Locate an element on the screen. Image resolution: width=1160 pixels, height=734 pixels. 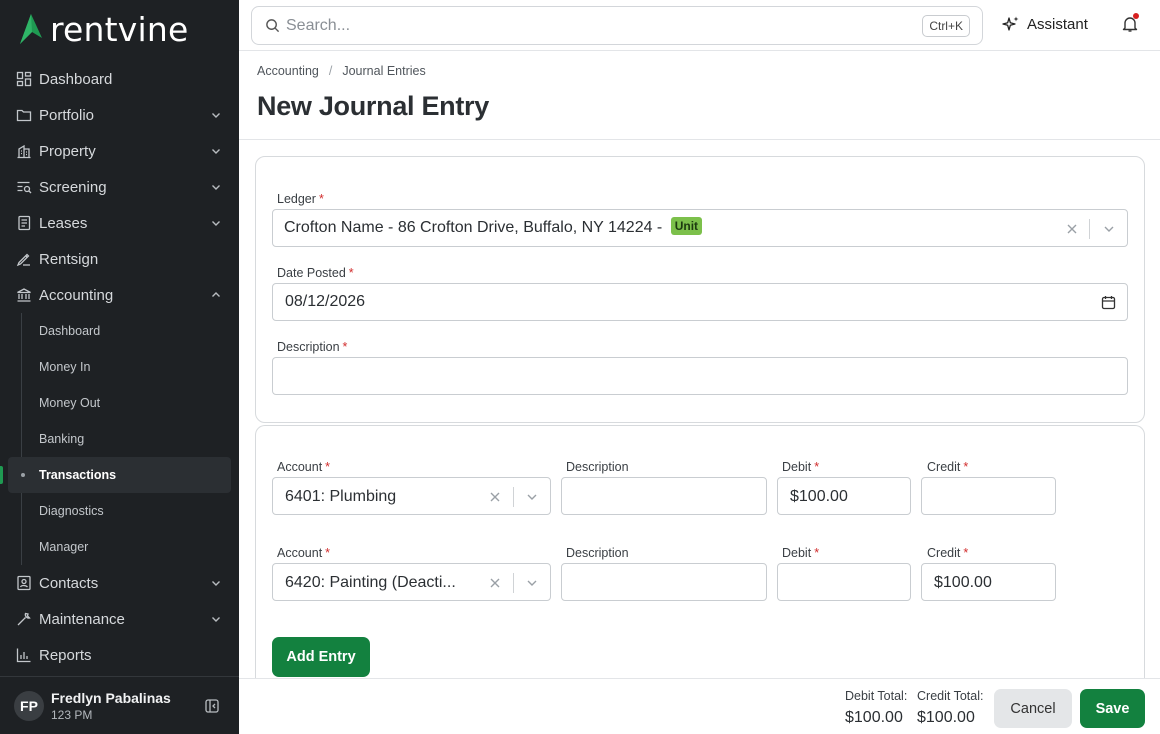
brand-name: rentvine is located at coordinates (119, 29).